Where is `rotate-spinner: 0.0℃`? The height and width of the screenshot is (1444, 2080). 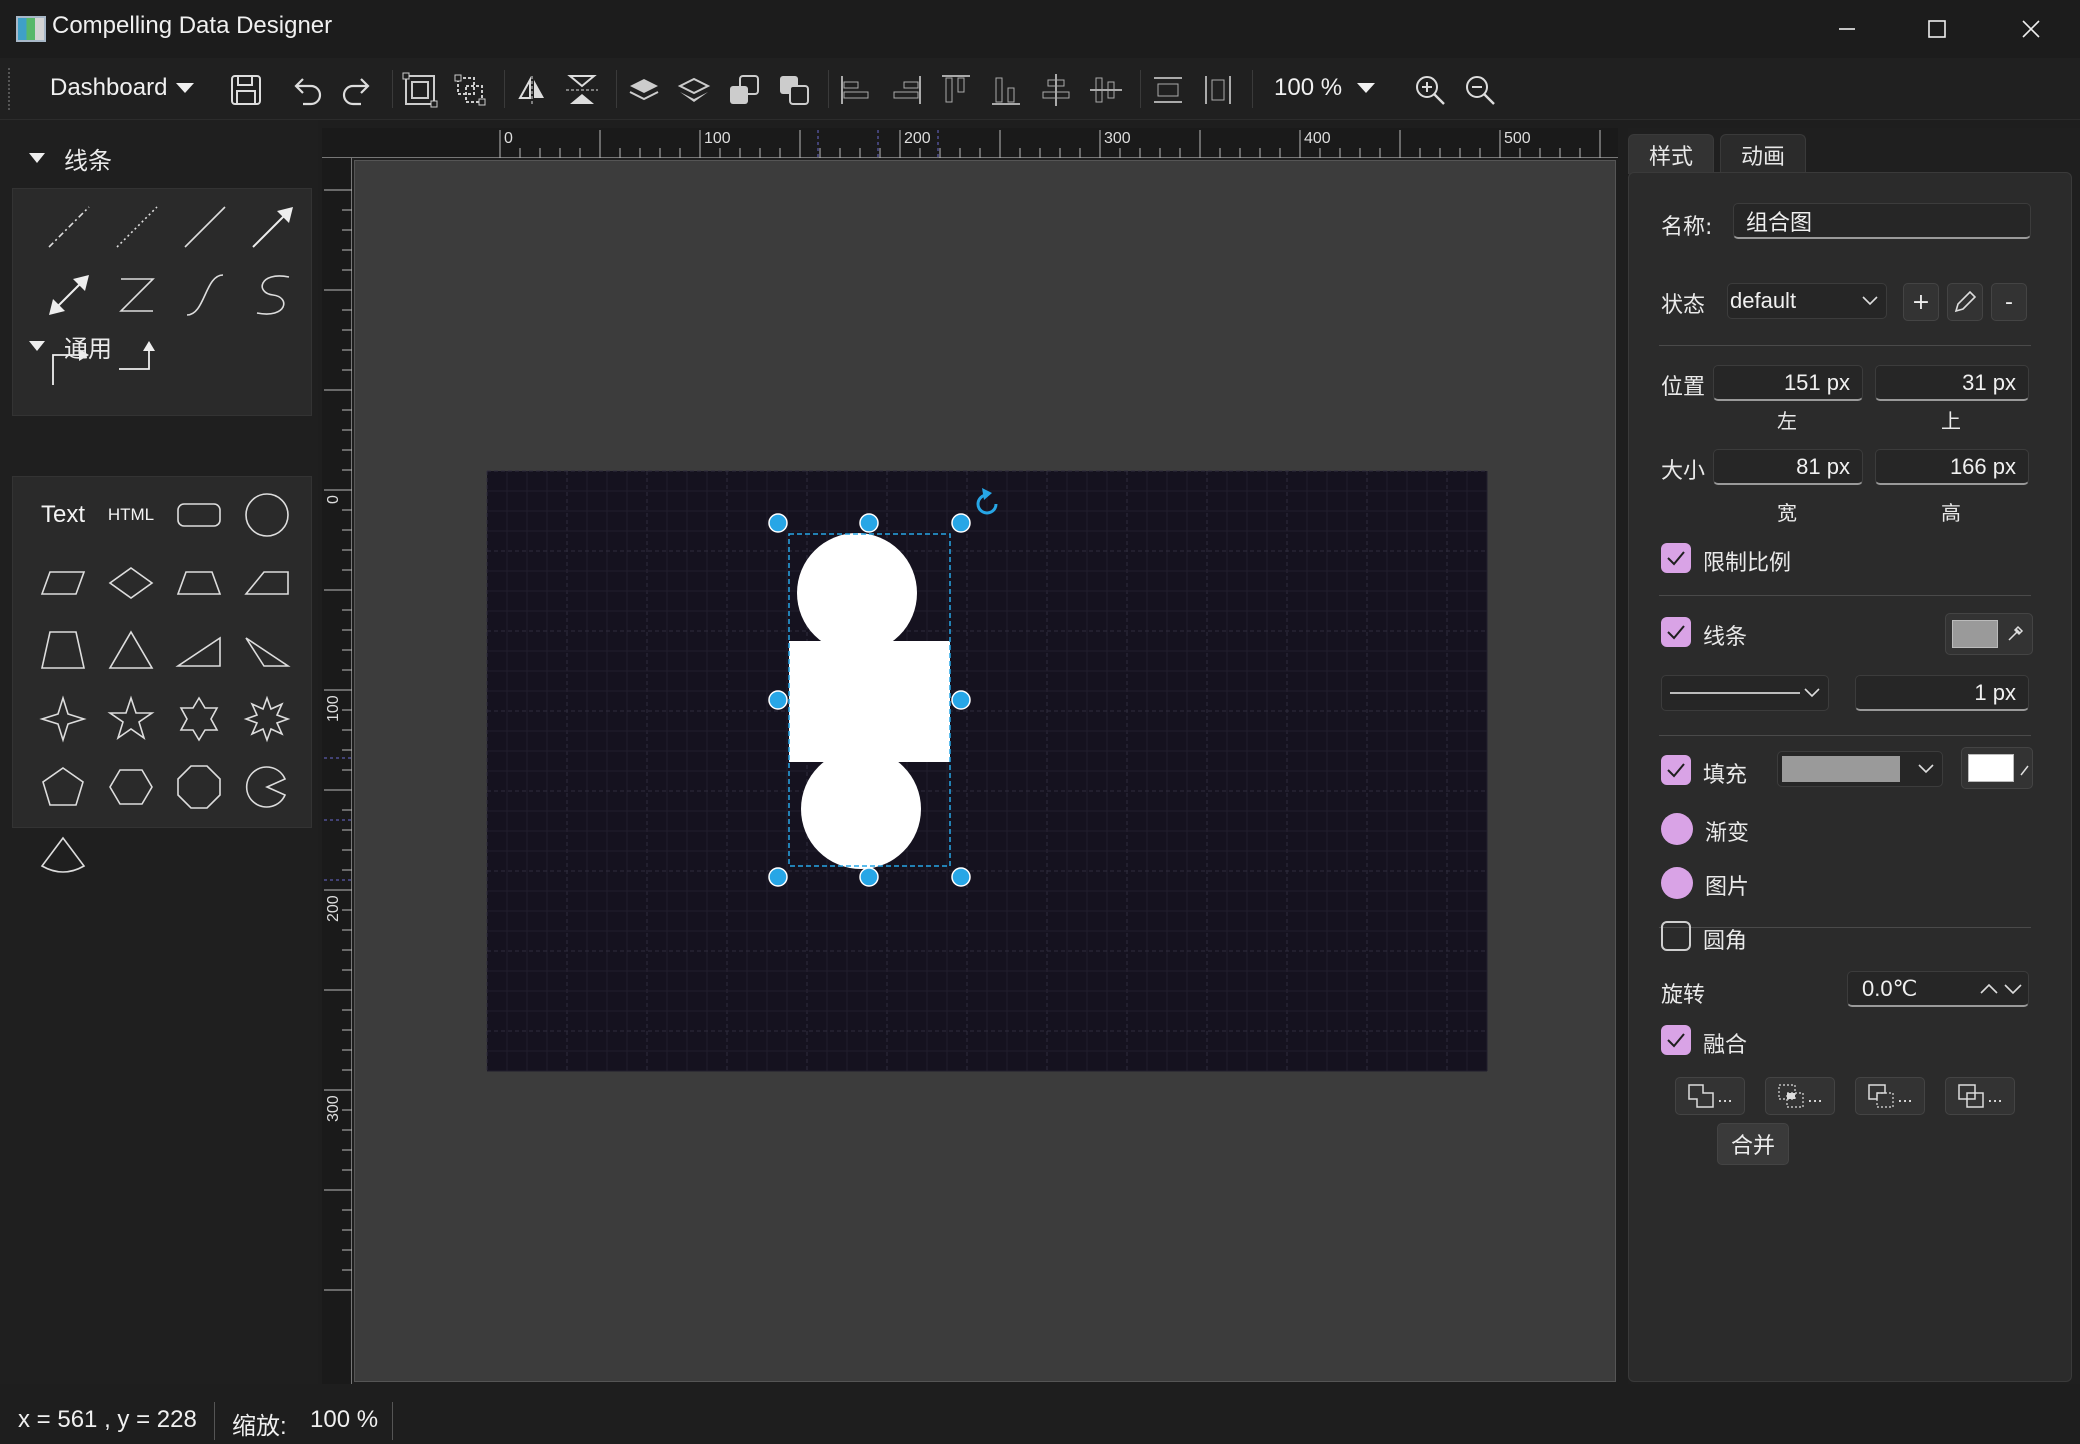
rotate-spinner: 0.0℃ is located at coordinates (1938, 989).